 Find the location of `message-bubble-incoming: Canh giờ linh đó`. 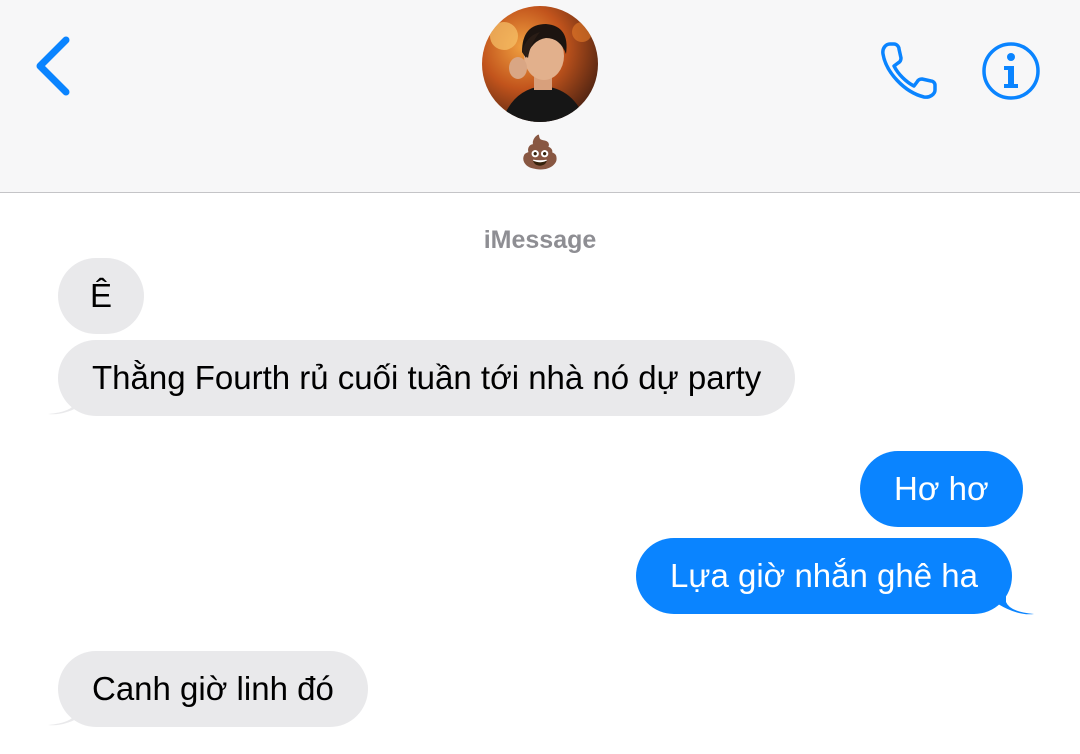

message-bubble-incoming: Canh giờ linh đó is located at coordinates (213, 689).